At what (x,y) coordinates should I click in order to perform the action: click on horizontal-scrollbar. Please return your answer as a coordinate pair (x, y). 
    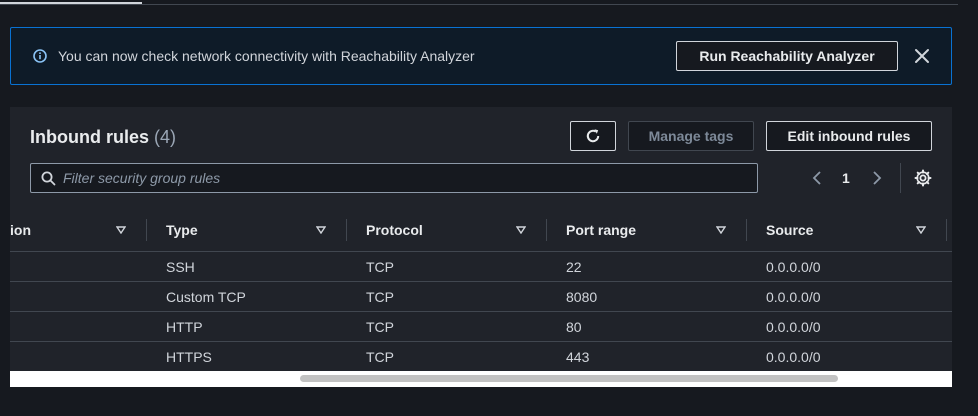
    Looking at the image, I should click on (481, 379).